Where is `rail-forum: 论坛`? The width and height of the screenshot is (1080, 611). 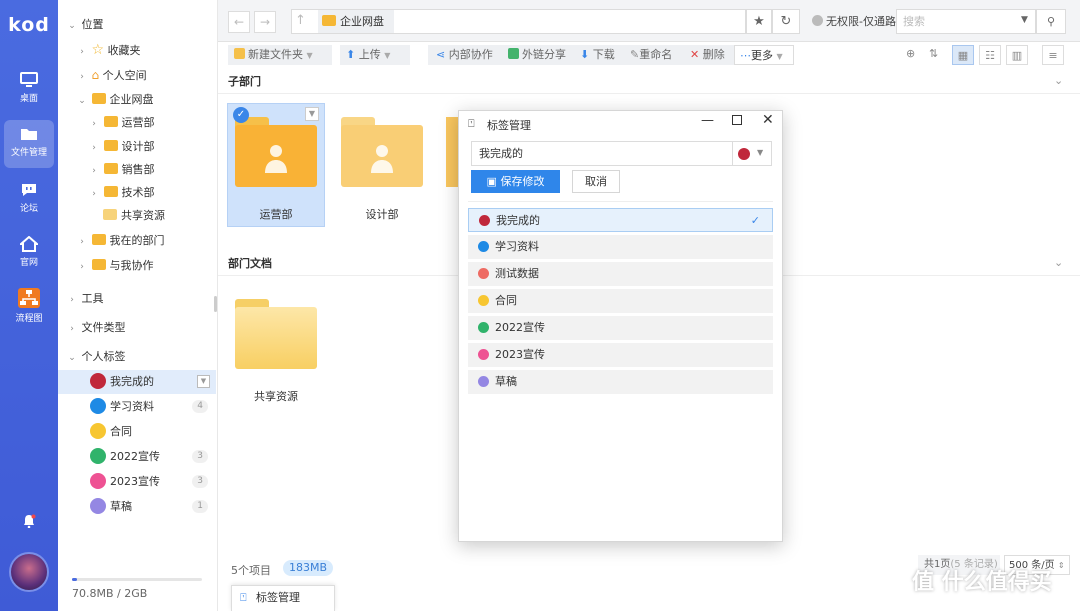
rail-forum: 论坛 is located at coordinates (29, 198).